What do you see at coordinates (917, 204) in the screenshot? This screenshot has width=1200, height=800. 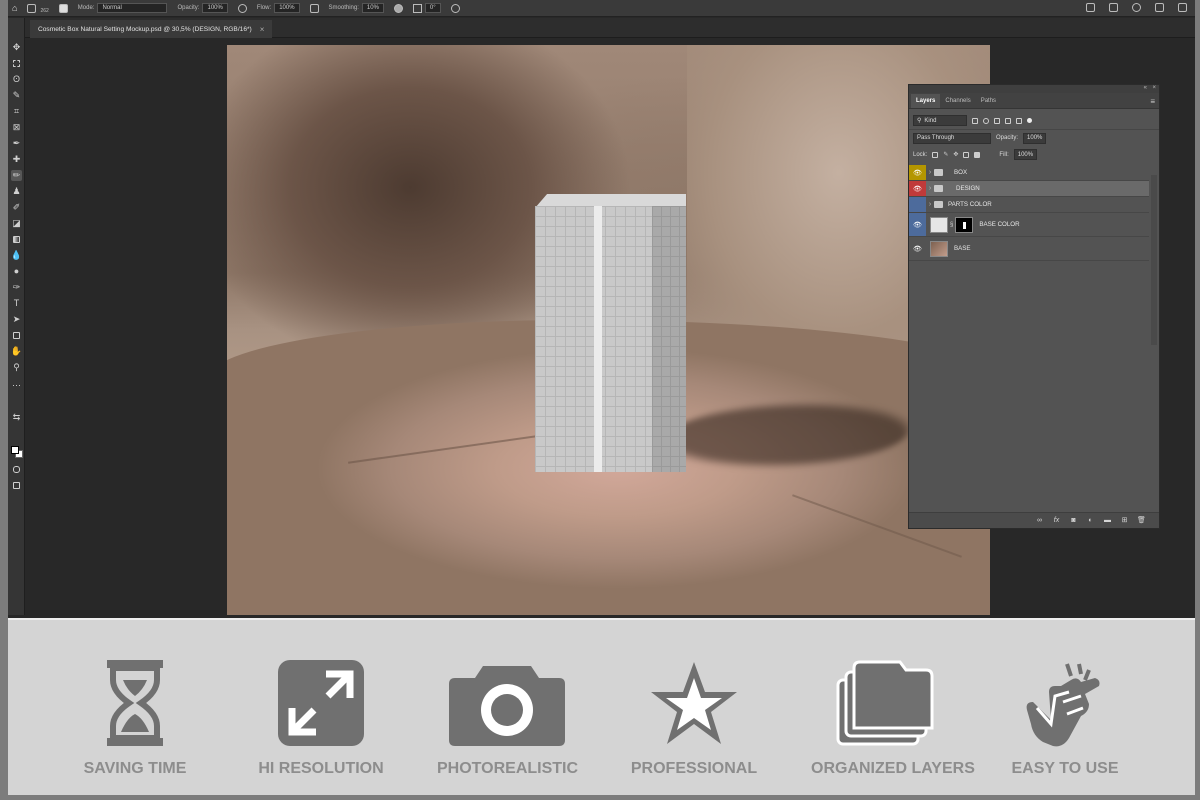 I see `hidden-eye-slot` at bounding box center [917, 204].